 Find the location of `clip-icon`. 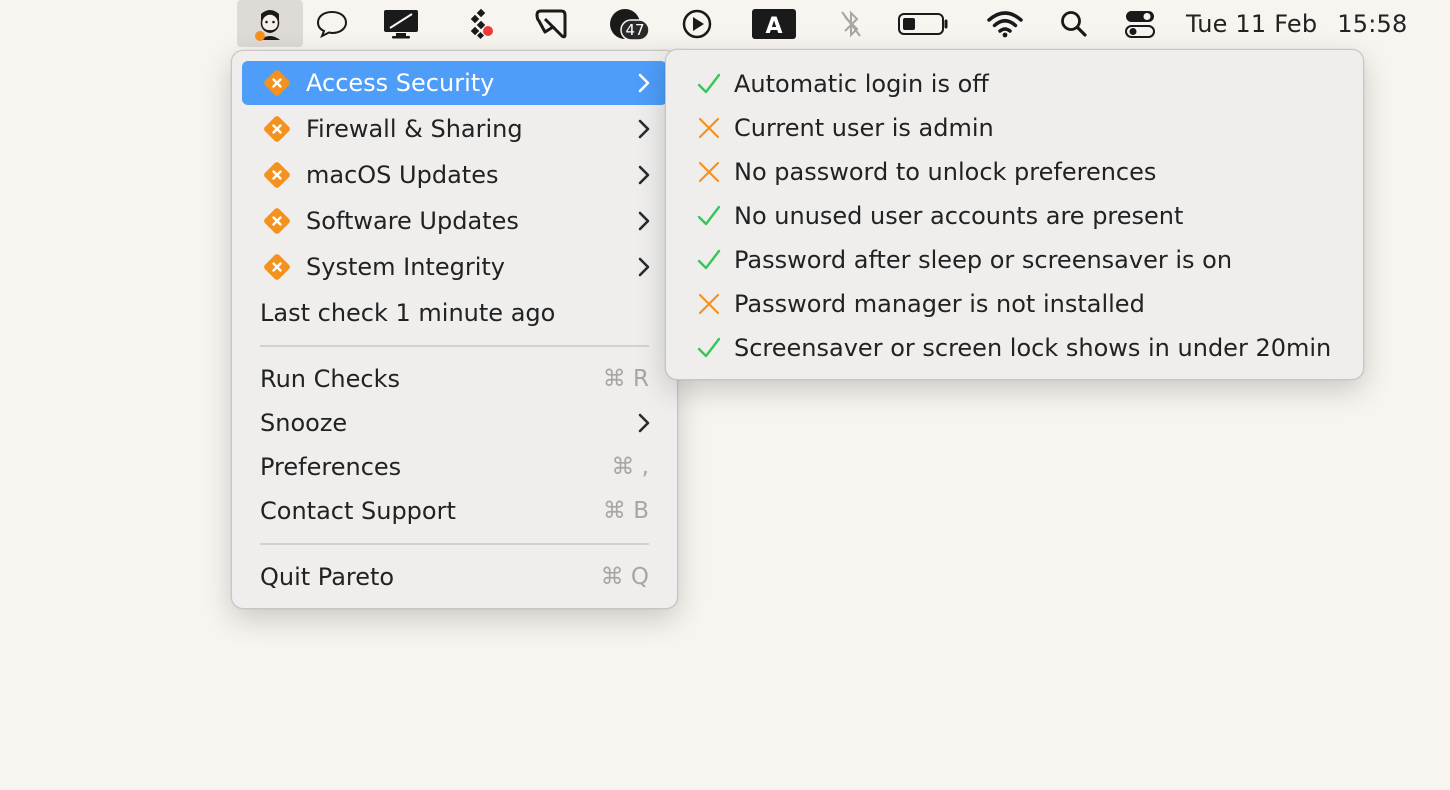

clip-icon is located at coordinates (551, 23).